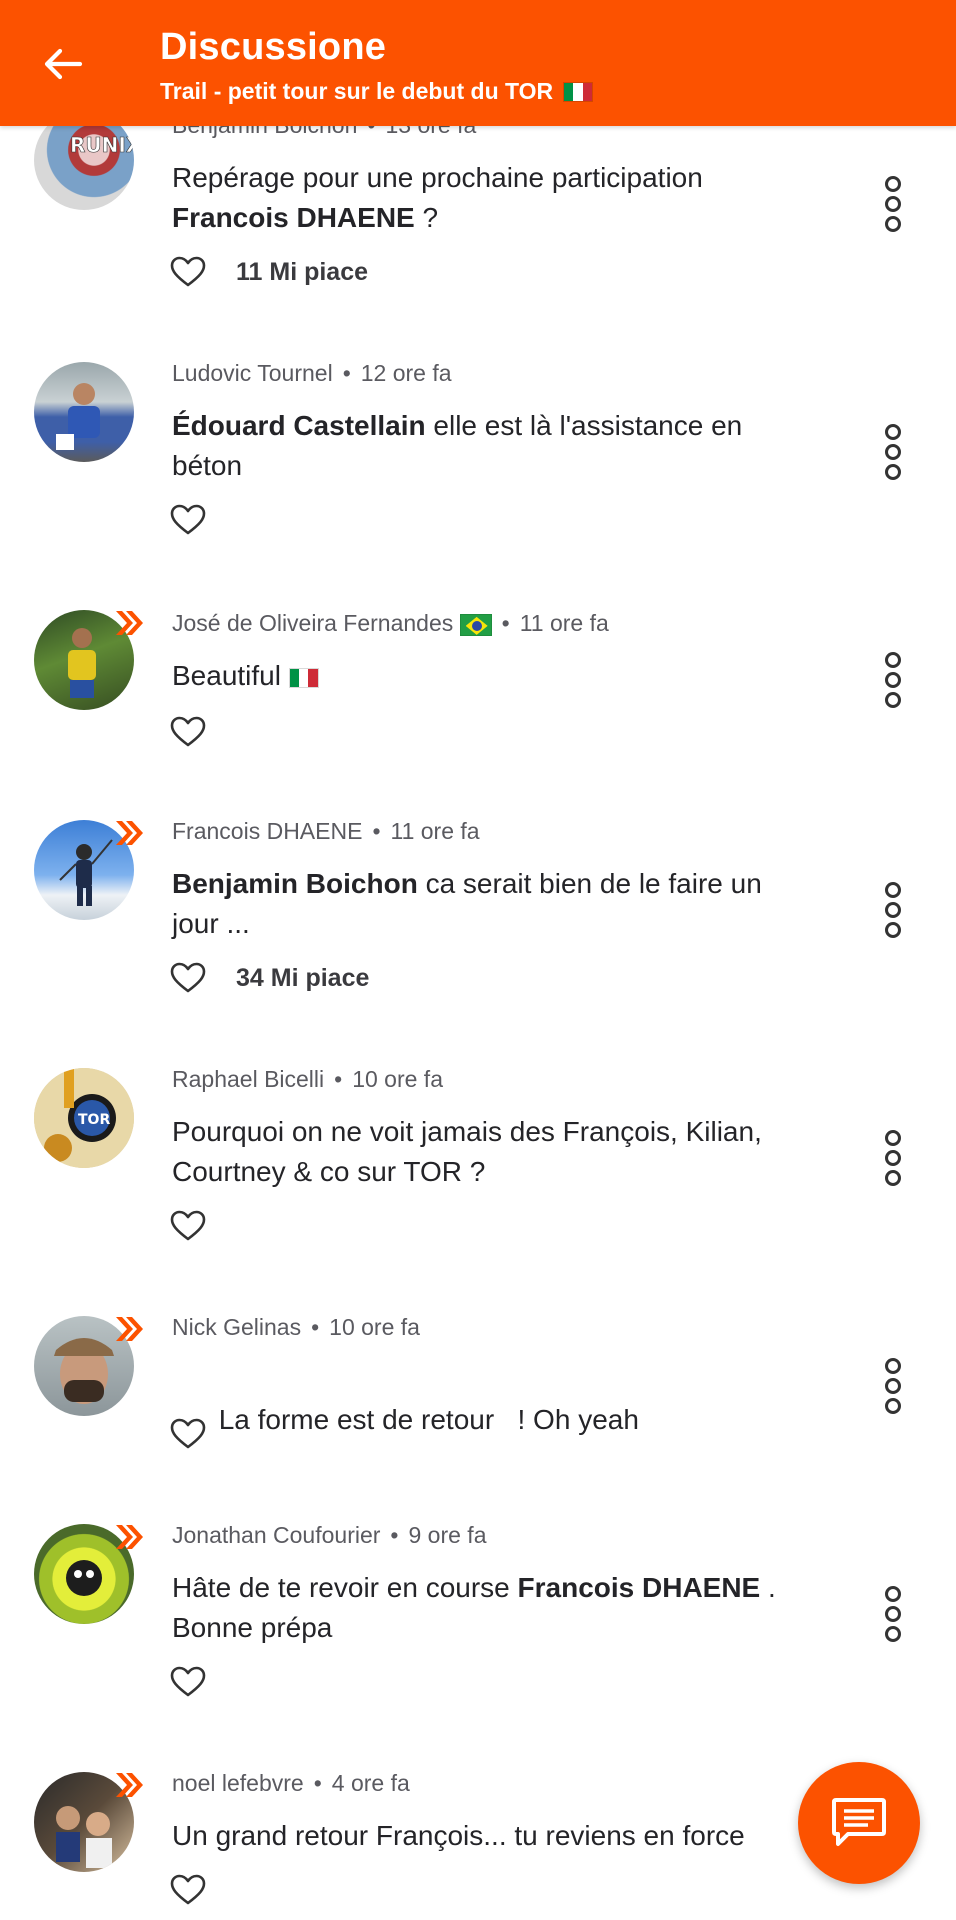 Image resolution: width=956 pixels, height=1920 pixels. I want to click on like-row: 11 Mi piace, so click(269, 272).